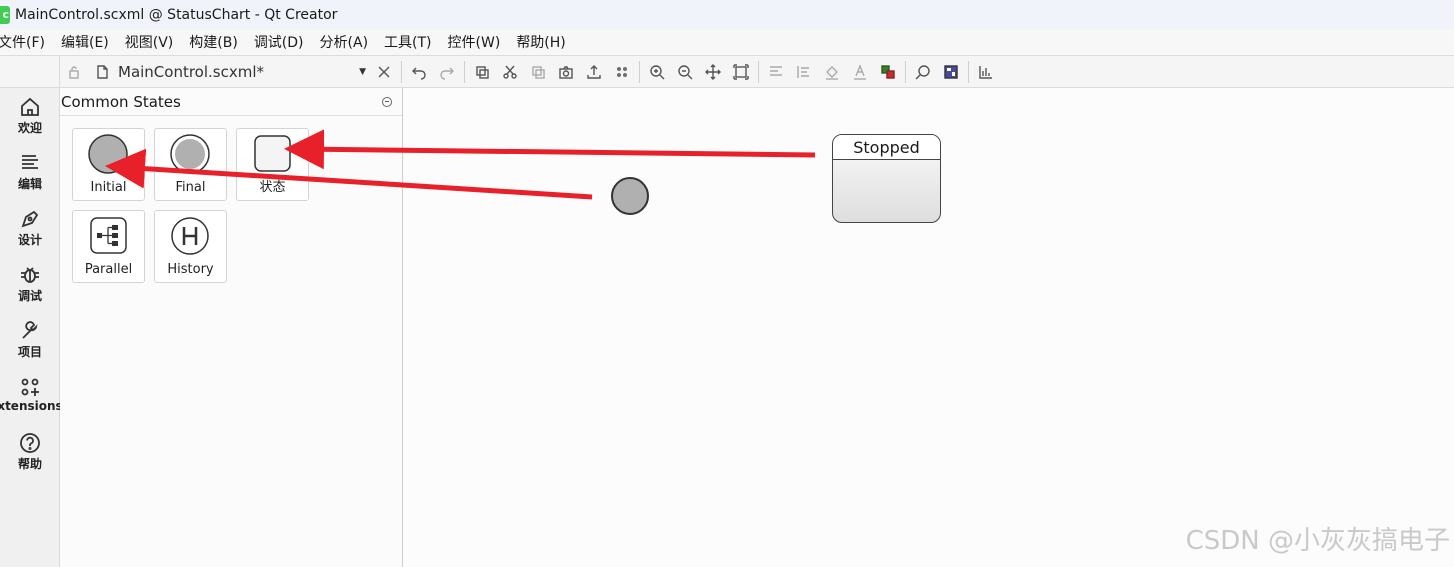 Image resolution: width=1454 pixels, height=567 pixels. I want to click on sidebar-item-label: 欢迎, so click(29, 128).